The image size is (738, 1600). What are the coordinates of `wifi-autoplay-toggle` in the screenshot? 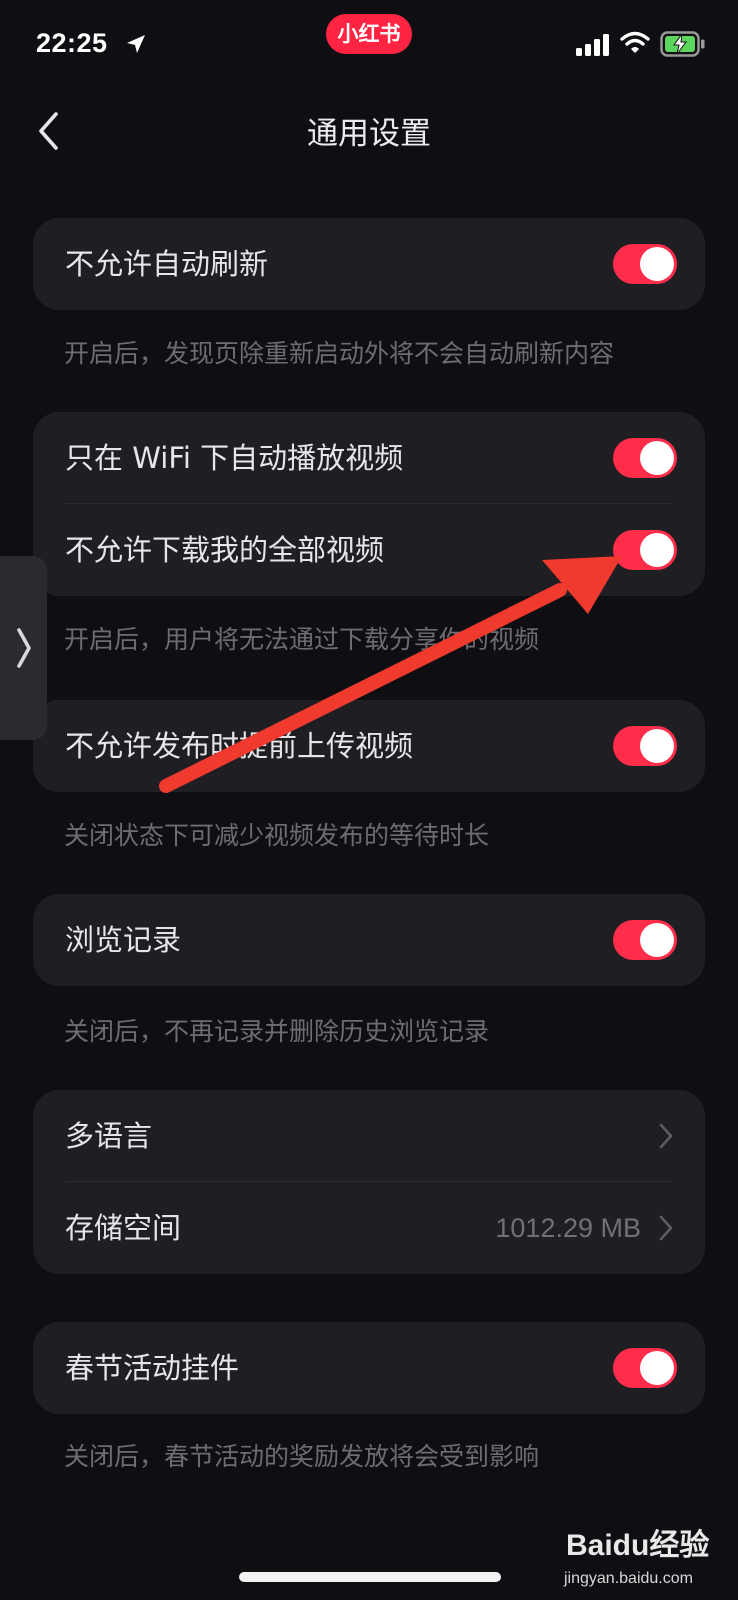 It's located at (645, 458).